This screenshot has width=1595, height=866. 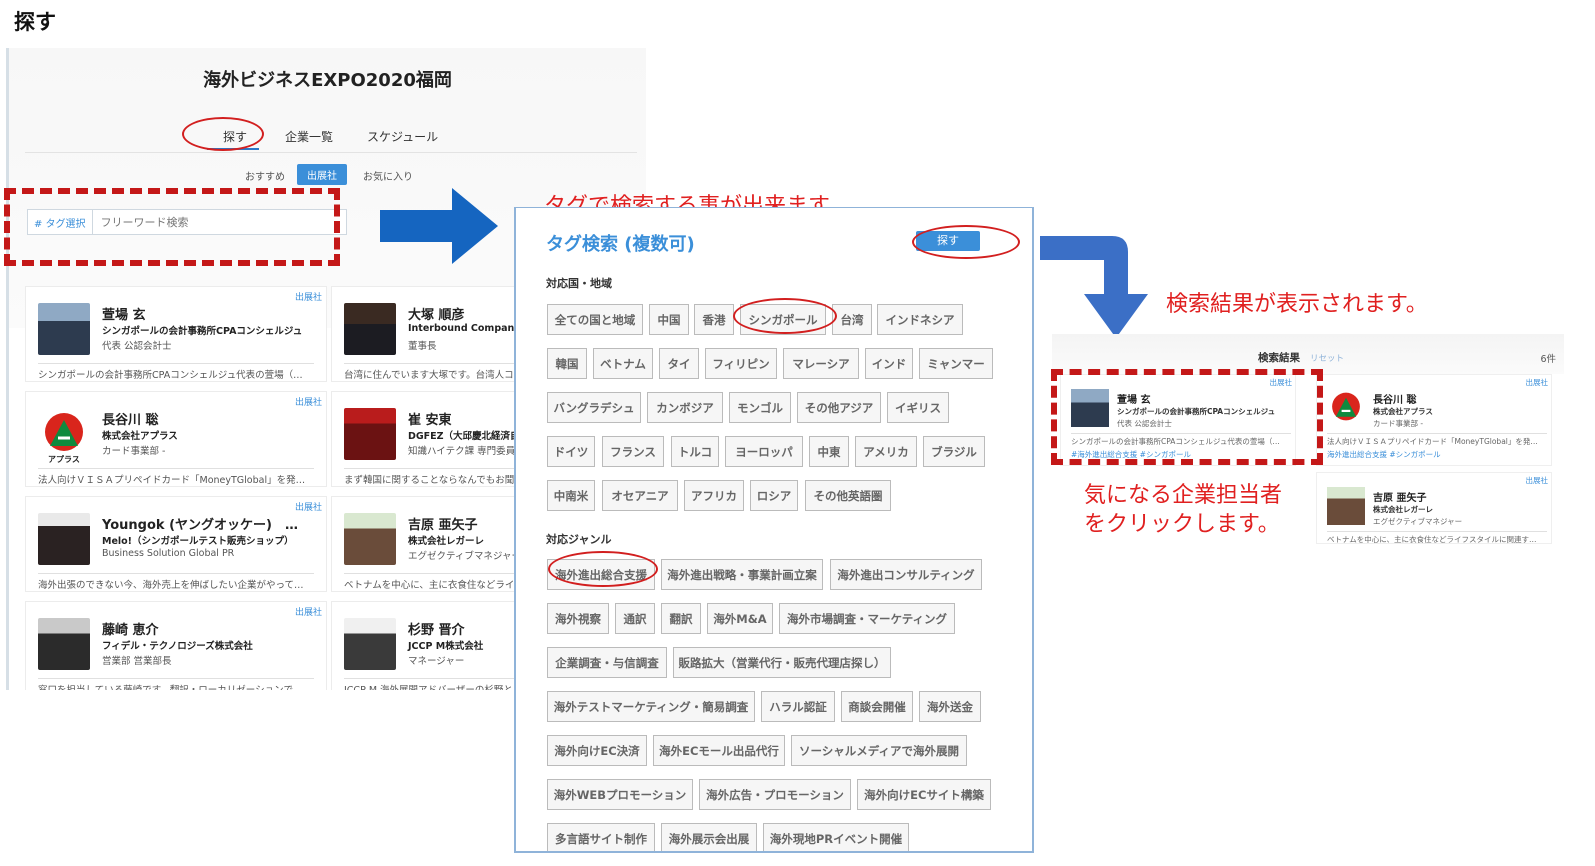 What do you see at coordinates (265, 175) in the screenshot?
I see `subtab-recommended: おすすめ` at bounding box center [265, 175].